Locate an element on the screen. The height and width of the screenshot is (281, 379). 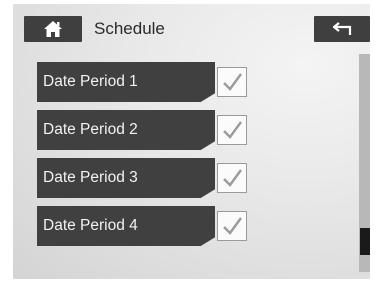
list-item-date-period-4: Date Period 4 is located at coordinates (143, 226).